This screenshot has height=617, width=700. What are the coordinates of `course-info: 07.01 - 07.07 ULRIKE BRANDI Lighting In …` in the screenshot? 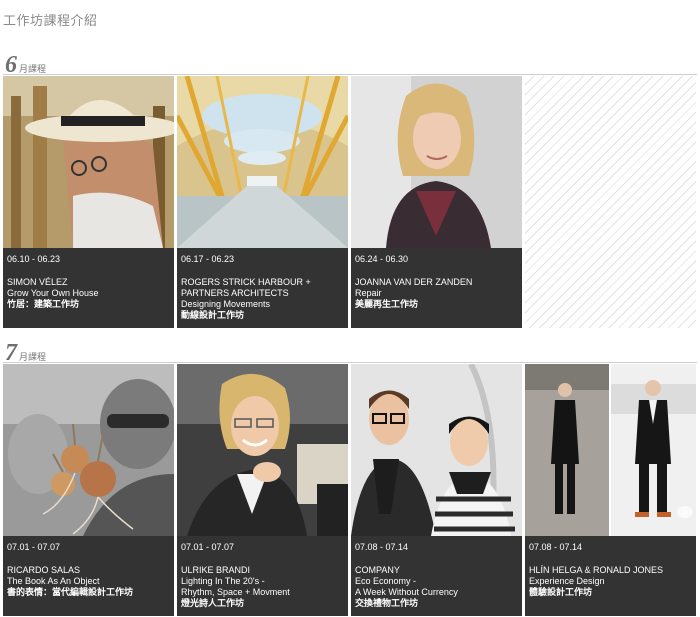 It's located at (262, 576).